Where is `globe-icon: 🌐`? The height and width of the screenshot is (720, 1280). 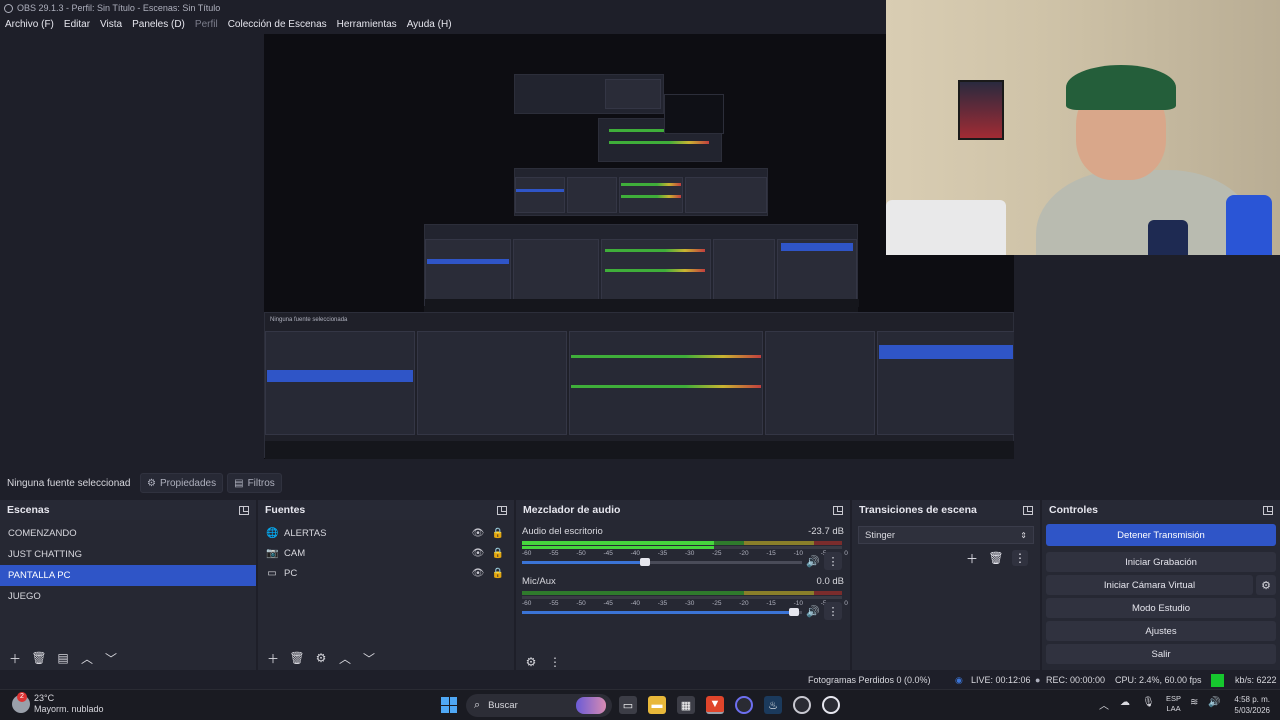 globe-icon: 🌐 is located at coordinates (272, 533).